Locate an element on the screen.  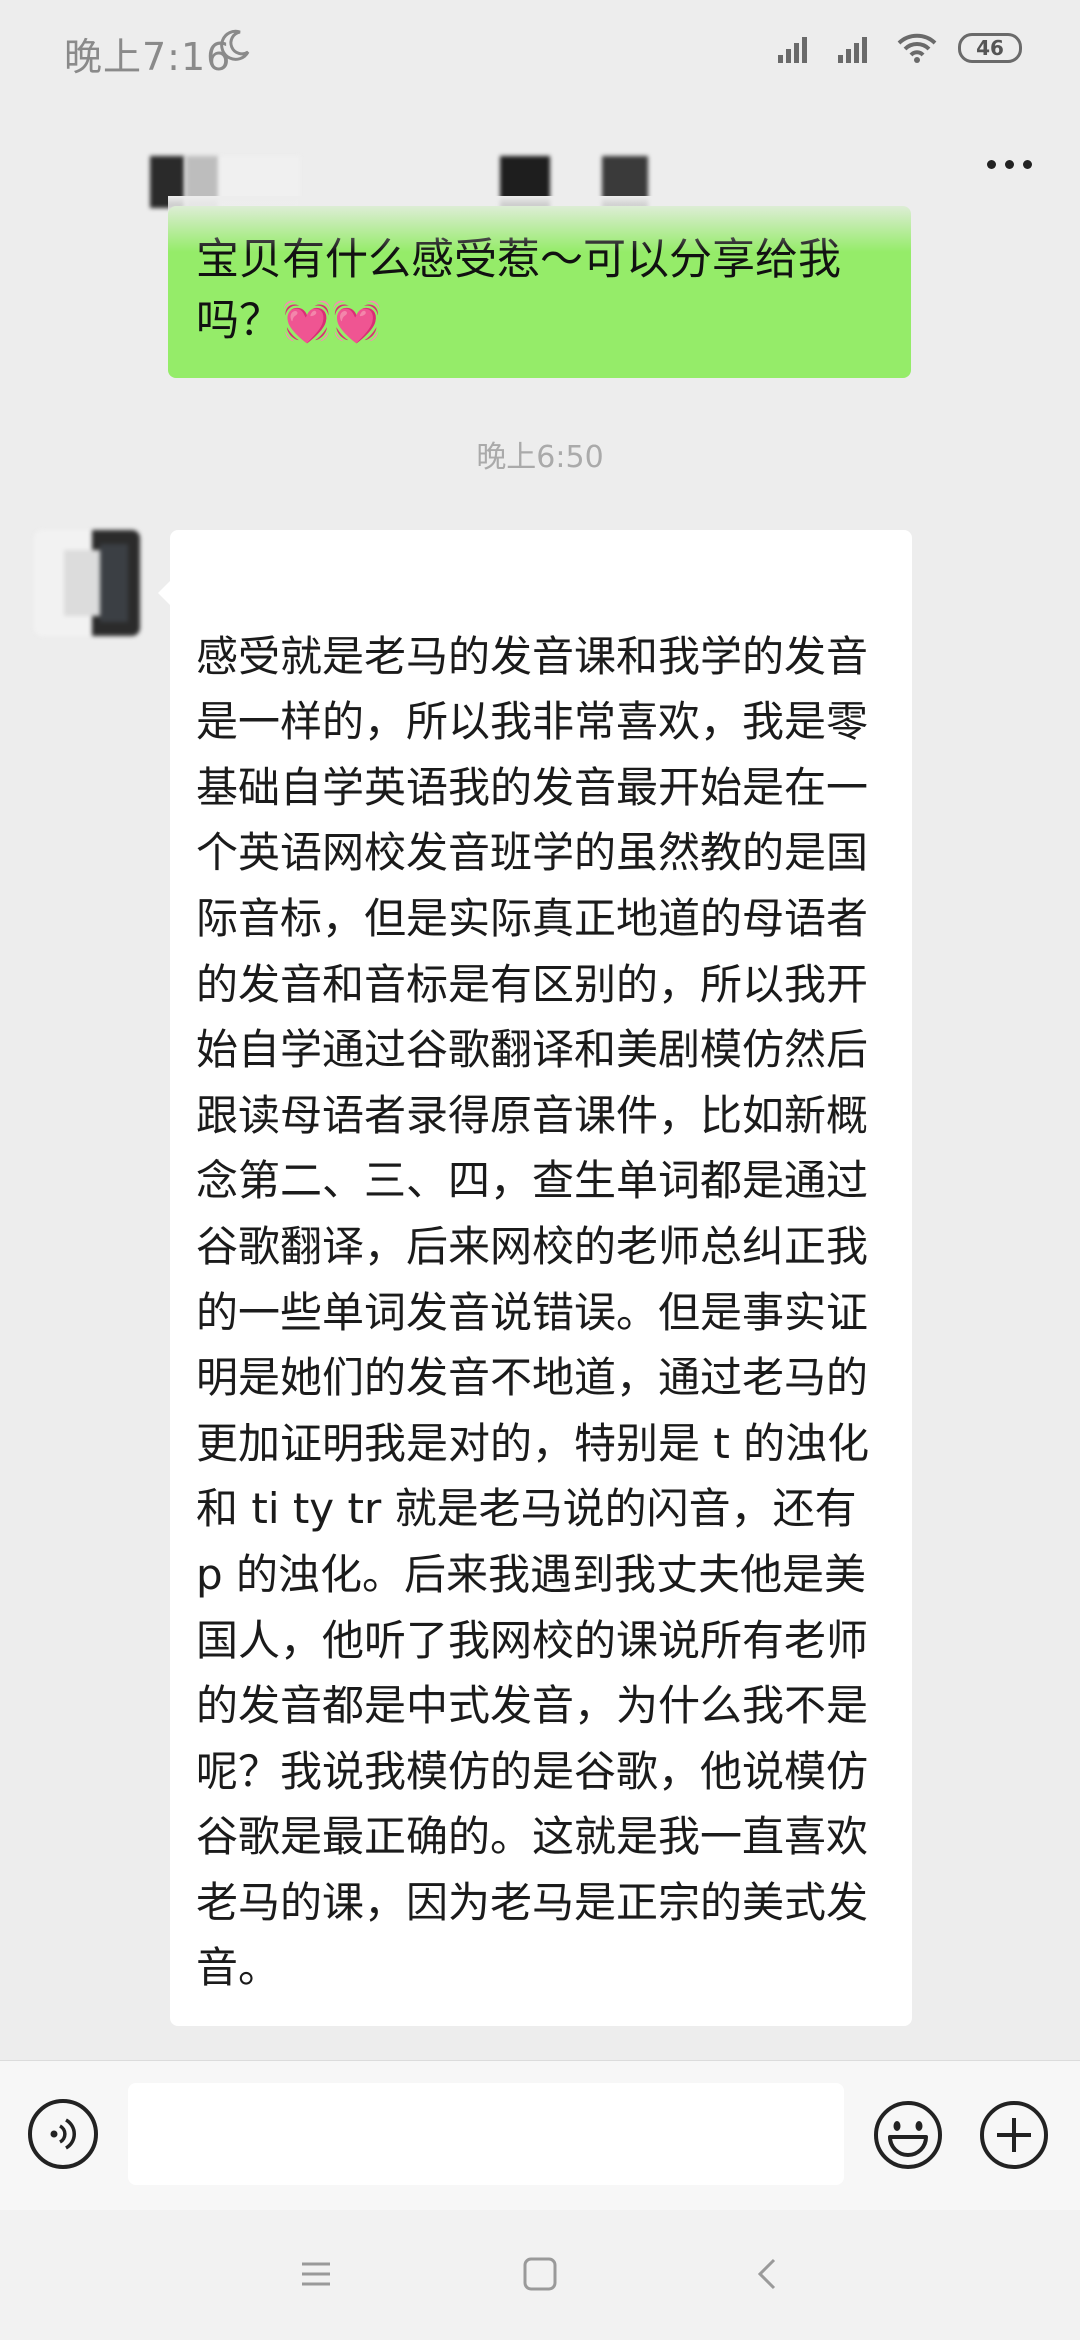
voice-icon is located at coordinates (63, 2134).